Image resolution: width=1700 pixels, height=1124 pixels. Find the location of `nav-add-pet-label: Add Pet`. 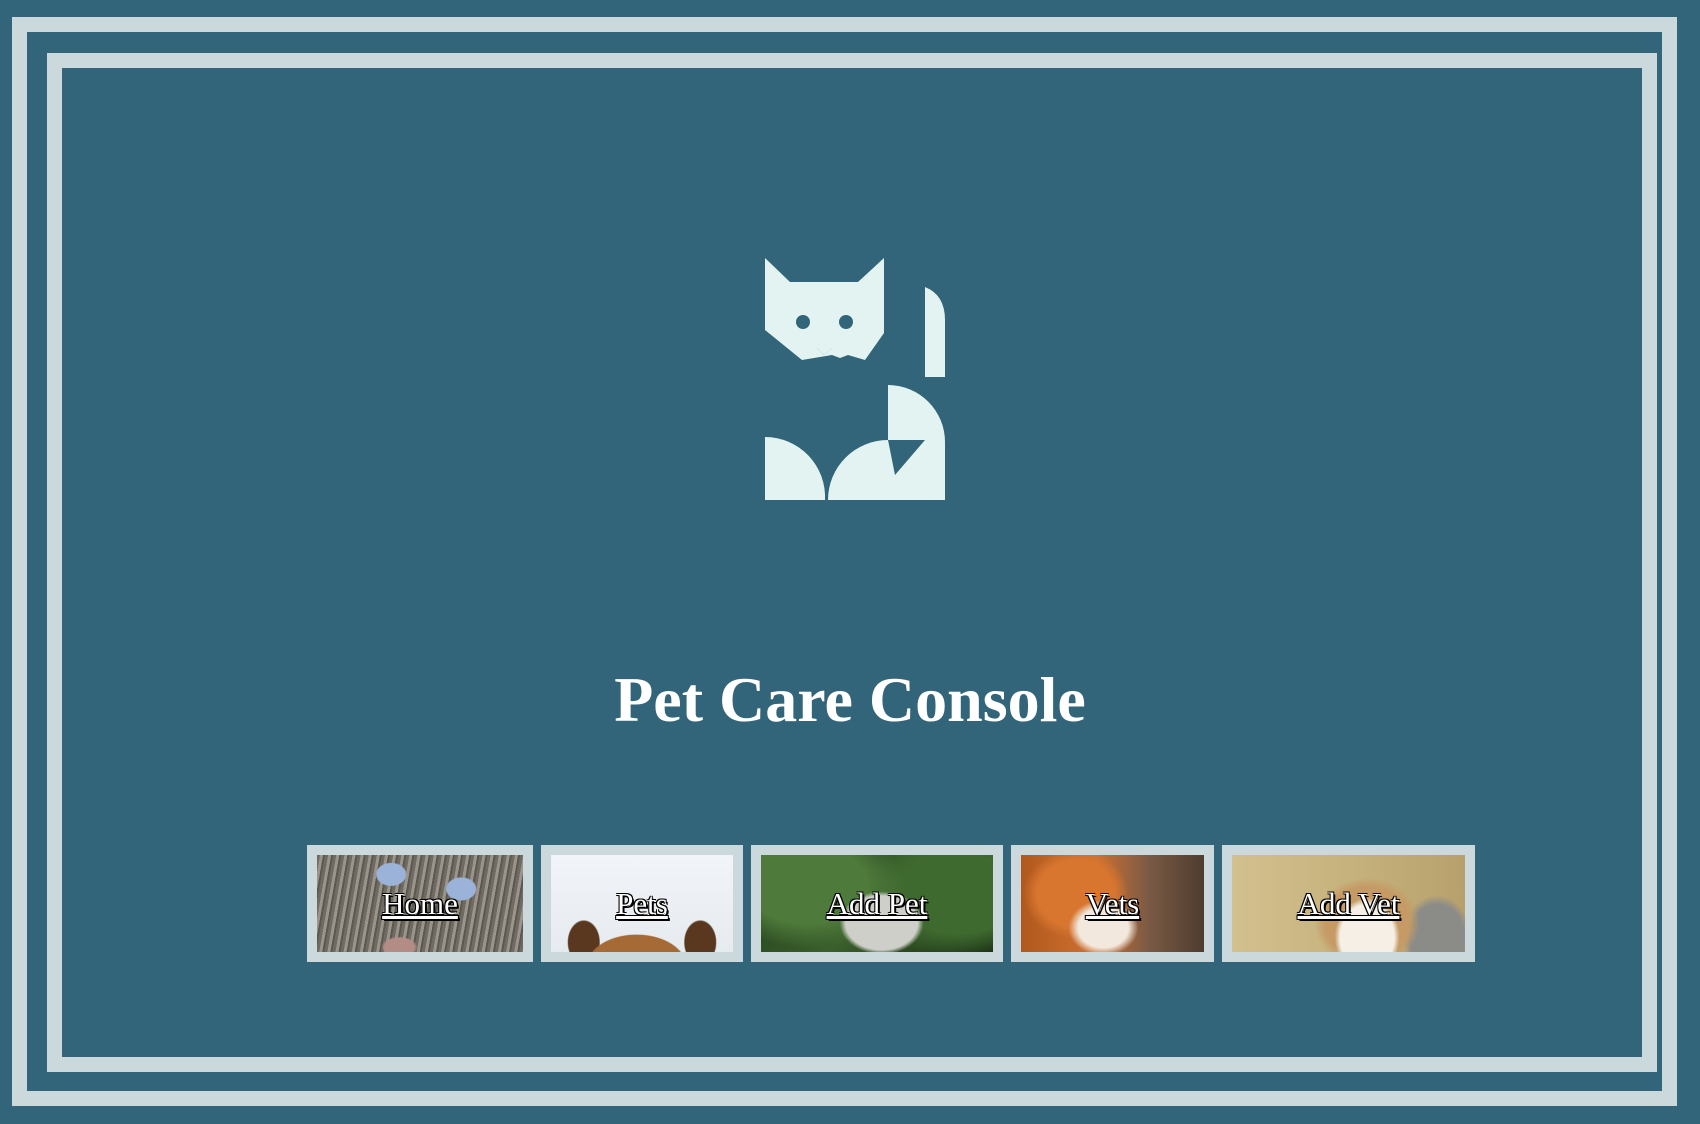

nav-add-pet-label: Add Pet is located at coordinates (877, 903).